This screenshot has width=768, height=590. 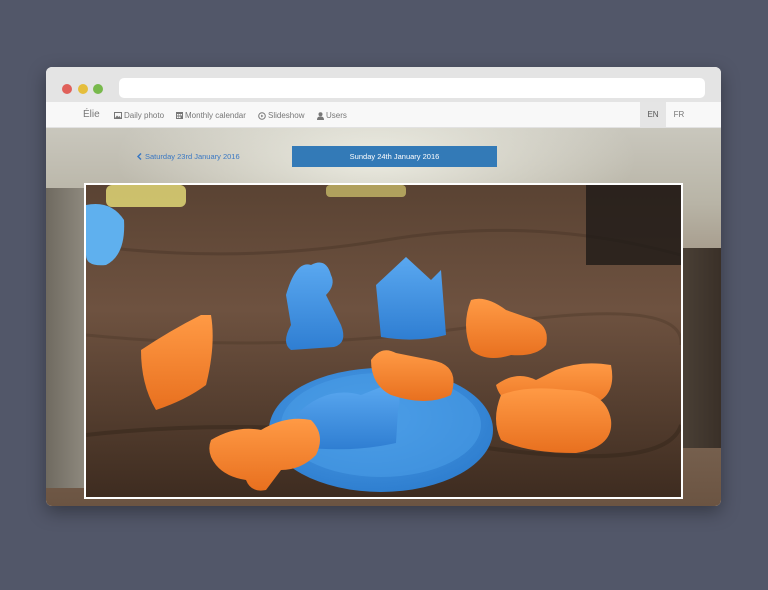 I want to click on close-window-button, so click(x=67, y=89).